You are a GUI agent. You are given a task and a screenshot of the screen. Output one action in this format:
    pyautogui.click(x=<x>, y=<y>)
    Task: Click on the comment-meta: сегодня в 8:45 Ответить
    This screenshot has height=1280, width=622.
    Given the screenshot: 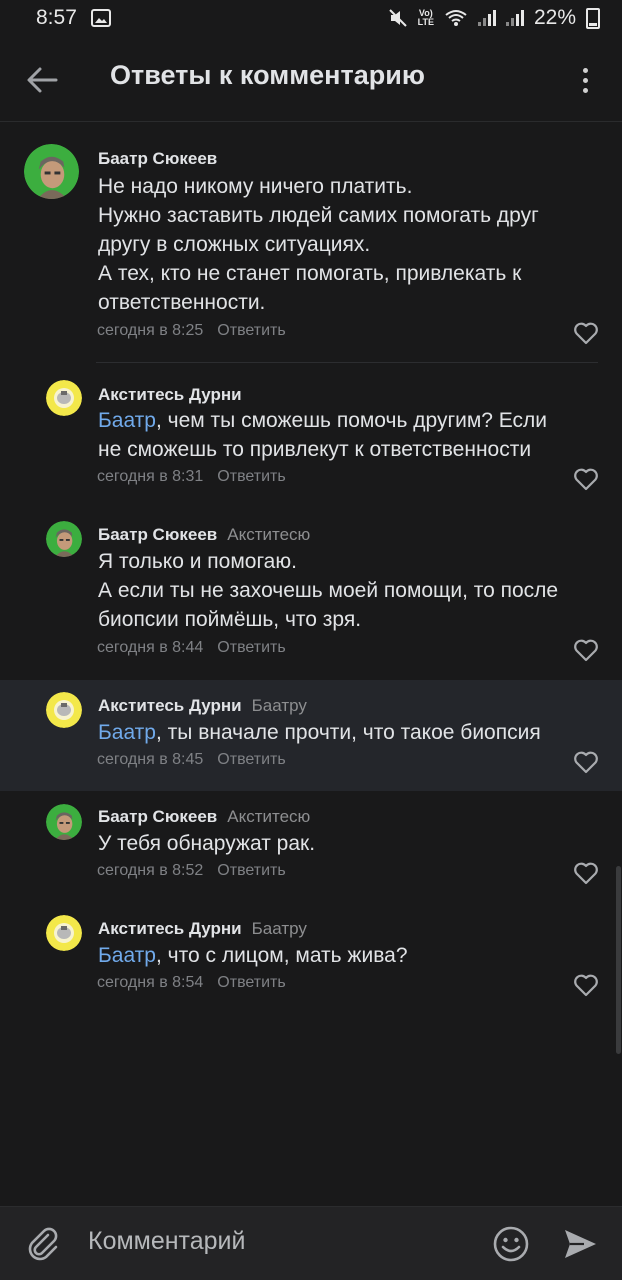 What is the action you would take?
    pyautogui.click(x=191, y=760)
    